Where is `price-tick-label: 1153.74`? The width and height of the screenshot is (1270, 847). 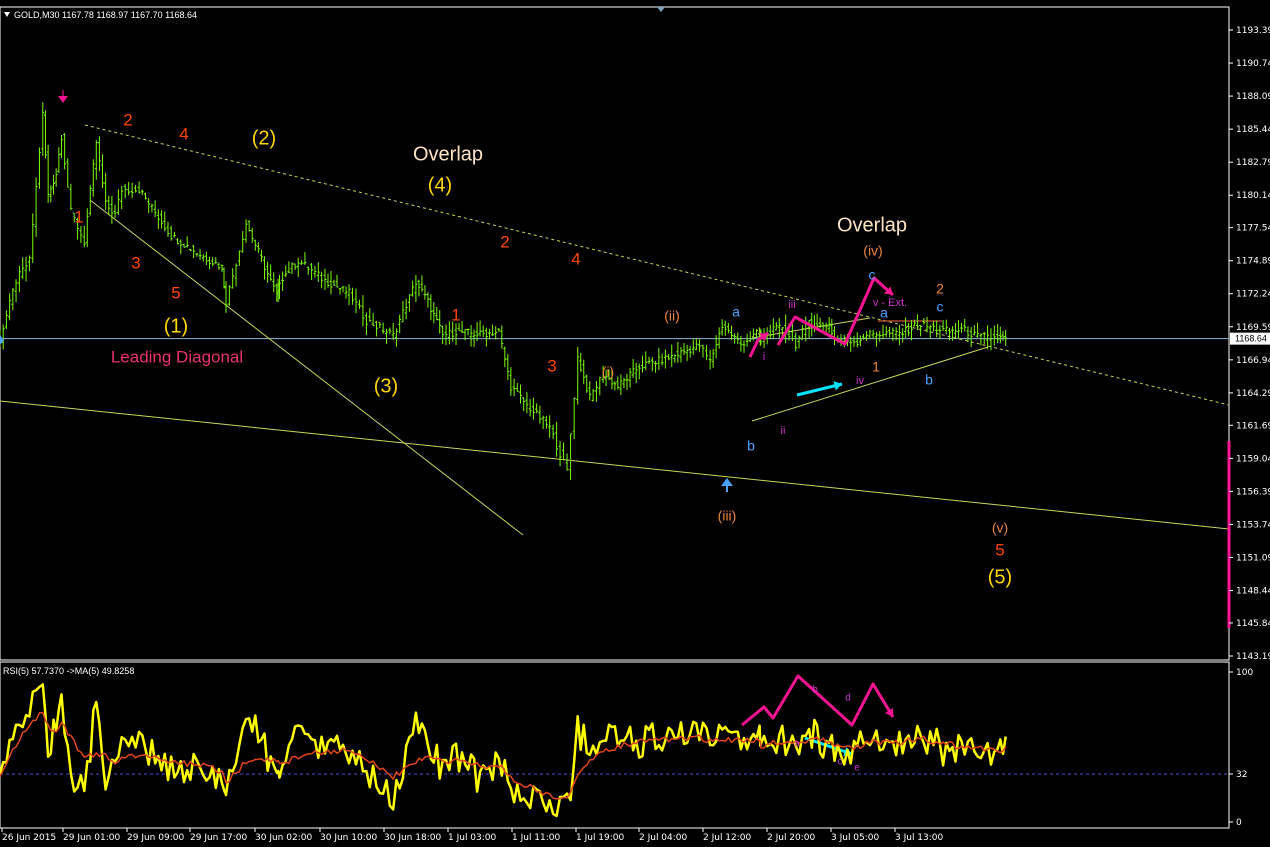 price-tick-label: 1153.74 is located at coordinates (1253, 525).